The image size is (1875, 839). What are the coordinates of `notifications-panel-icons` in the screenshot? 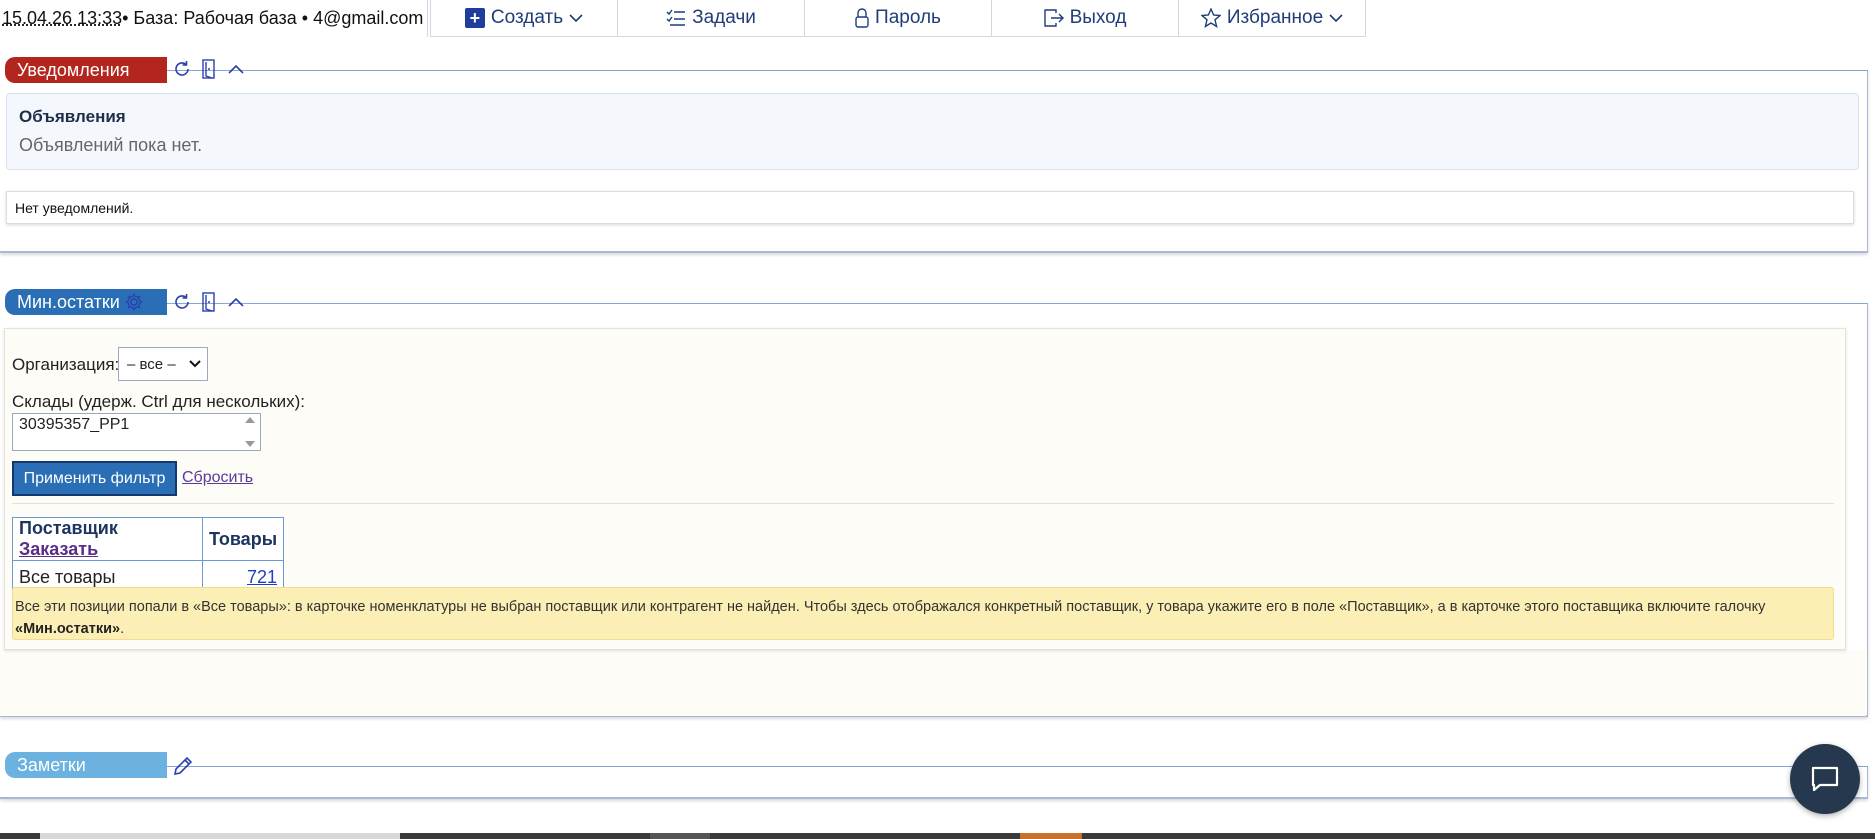 It's located at (209, 69).